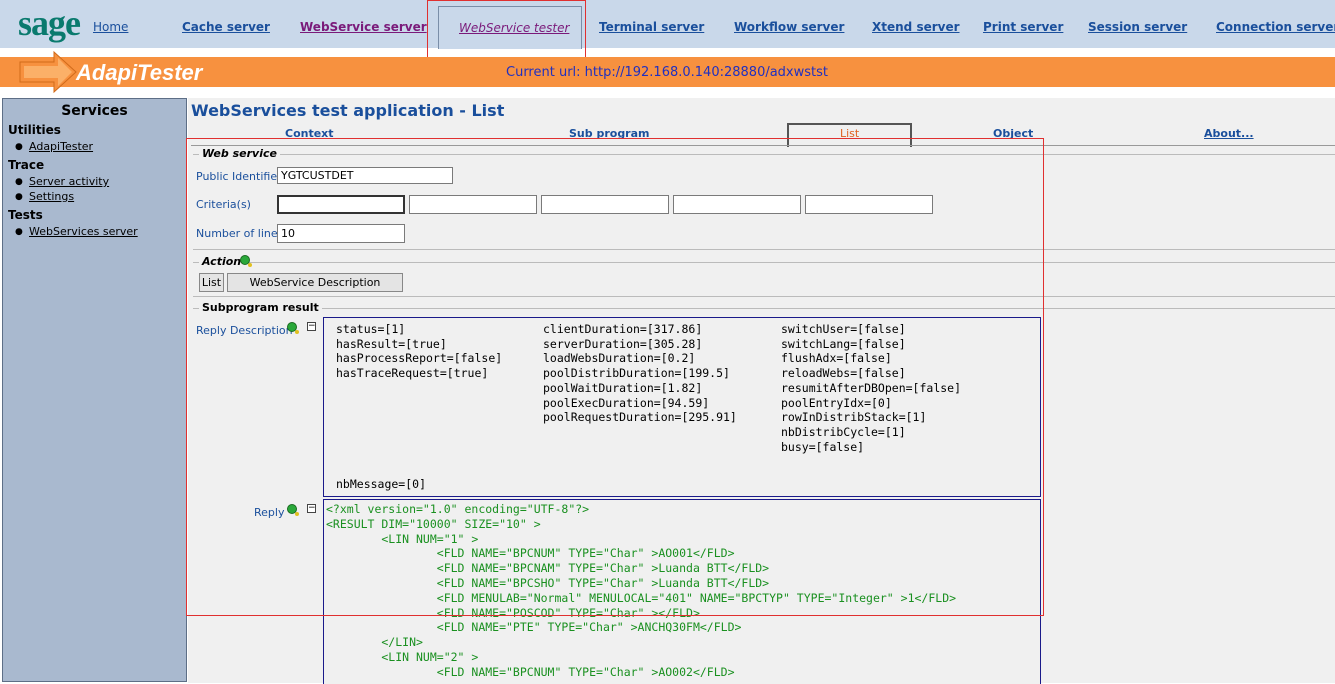 The height and width of the screenshot is (684, 1335). I want to click on sidebar-heading-trace: Trace, so click(26, 165).